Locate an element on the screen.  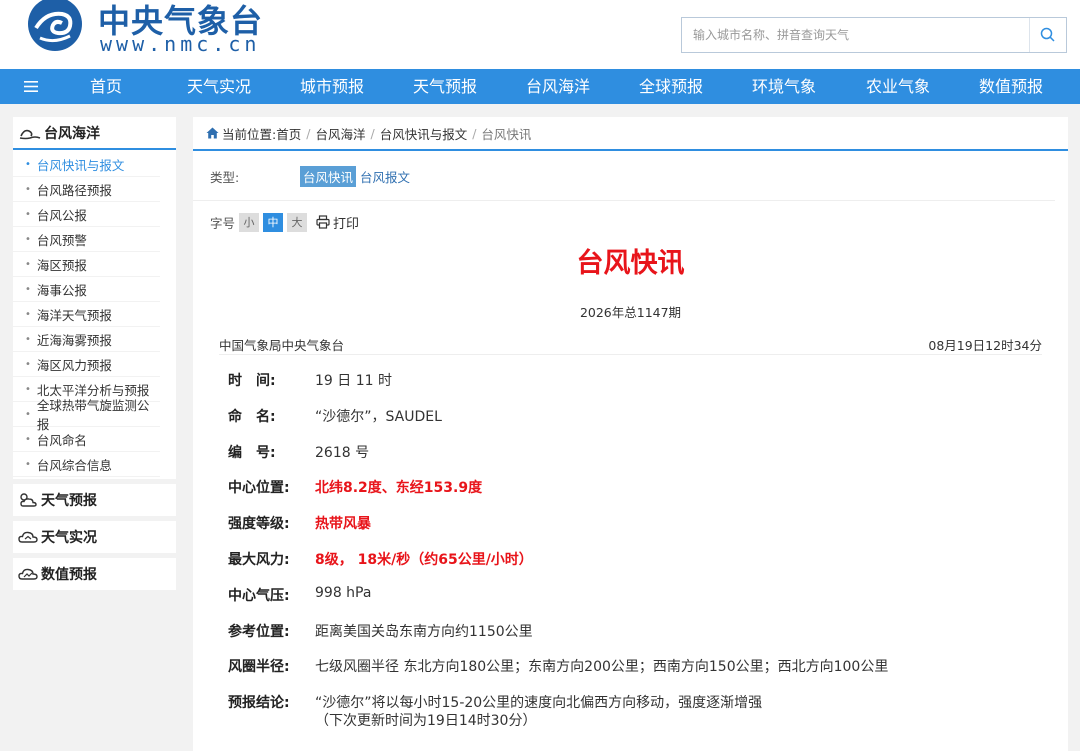
font-size-large-button: 大 is located at coordinates (297, 222).